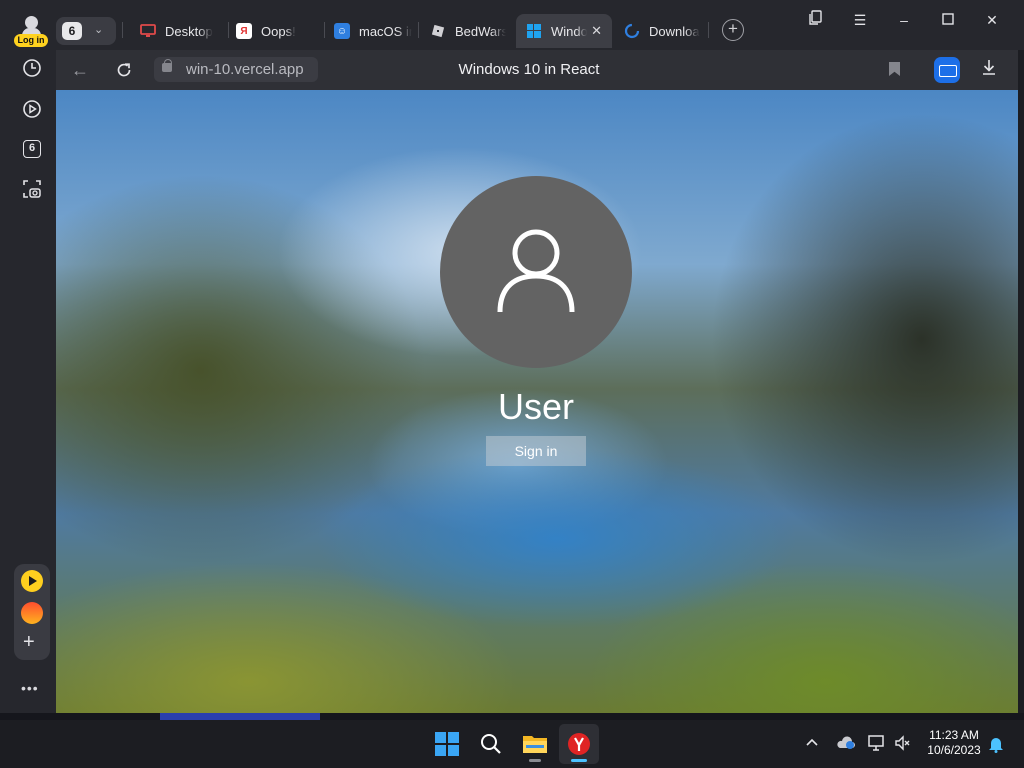 This screenshot has width=1024, height=768. Describe the element at coordinates (512, 716) in the screenshot. I see `desktop-strip` at that location.